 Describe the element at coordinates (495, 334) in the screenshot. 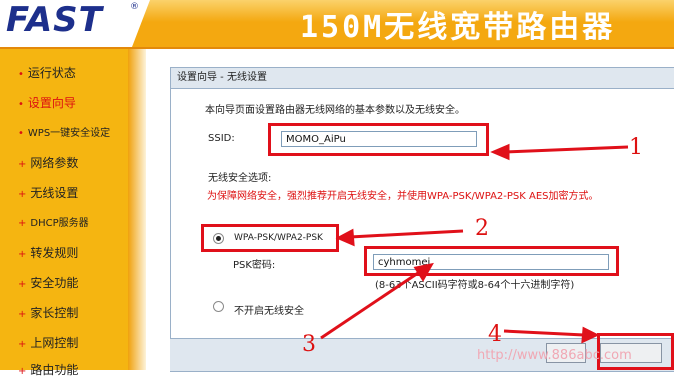

I see `annotation-number-4: 4` at that location.